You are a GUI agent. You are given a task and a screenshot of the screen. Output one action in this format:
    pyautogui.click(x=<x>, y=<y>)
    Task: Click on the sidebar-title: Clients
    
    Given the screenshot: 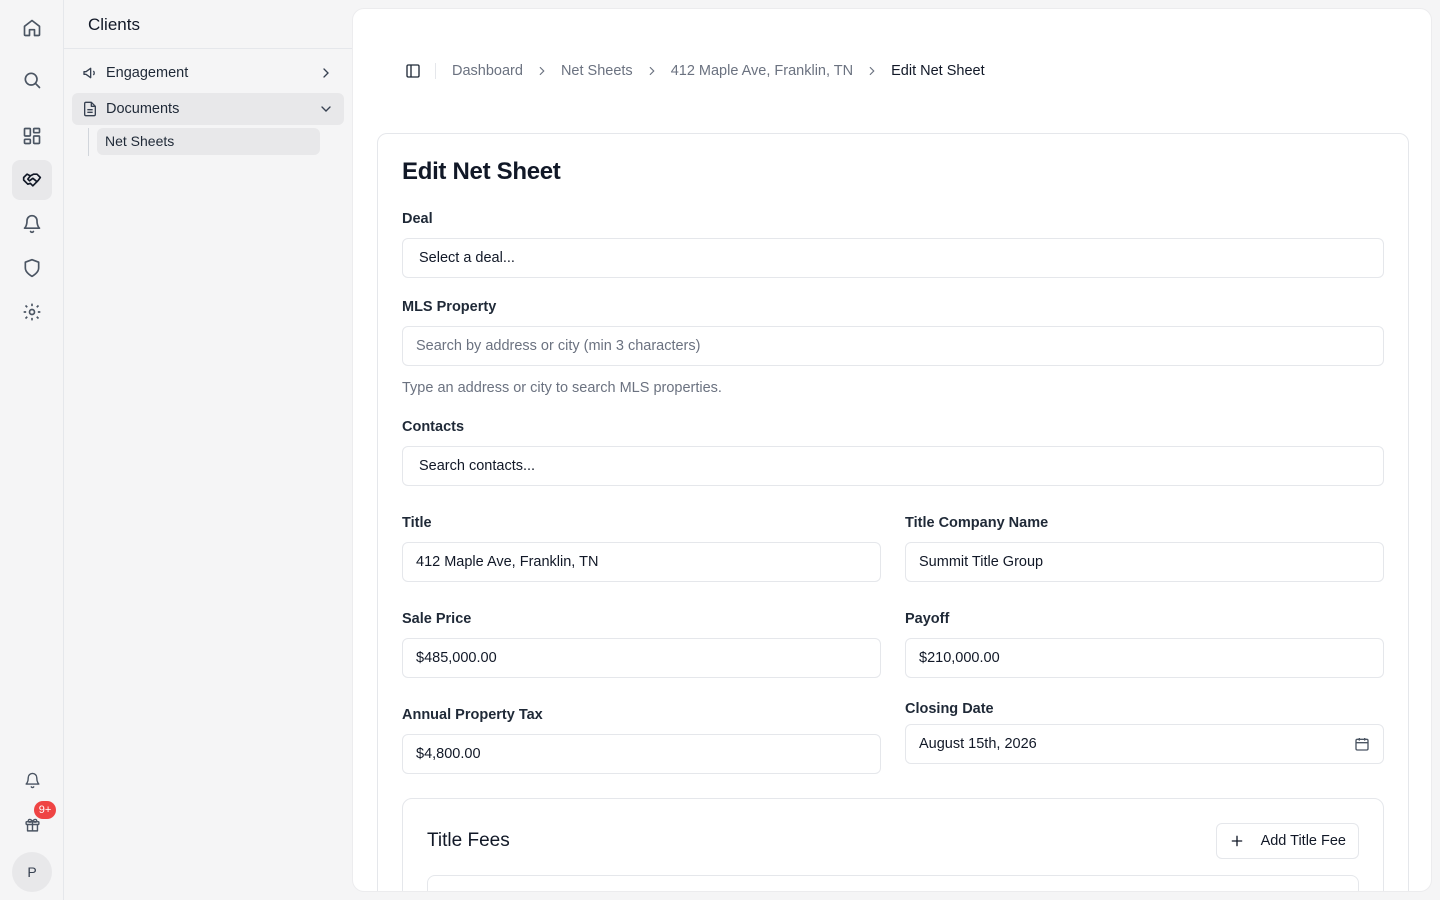 What is the action you would take?
    pyautogui.click(x=208, y=24)
    